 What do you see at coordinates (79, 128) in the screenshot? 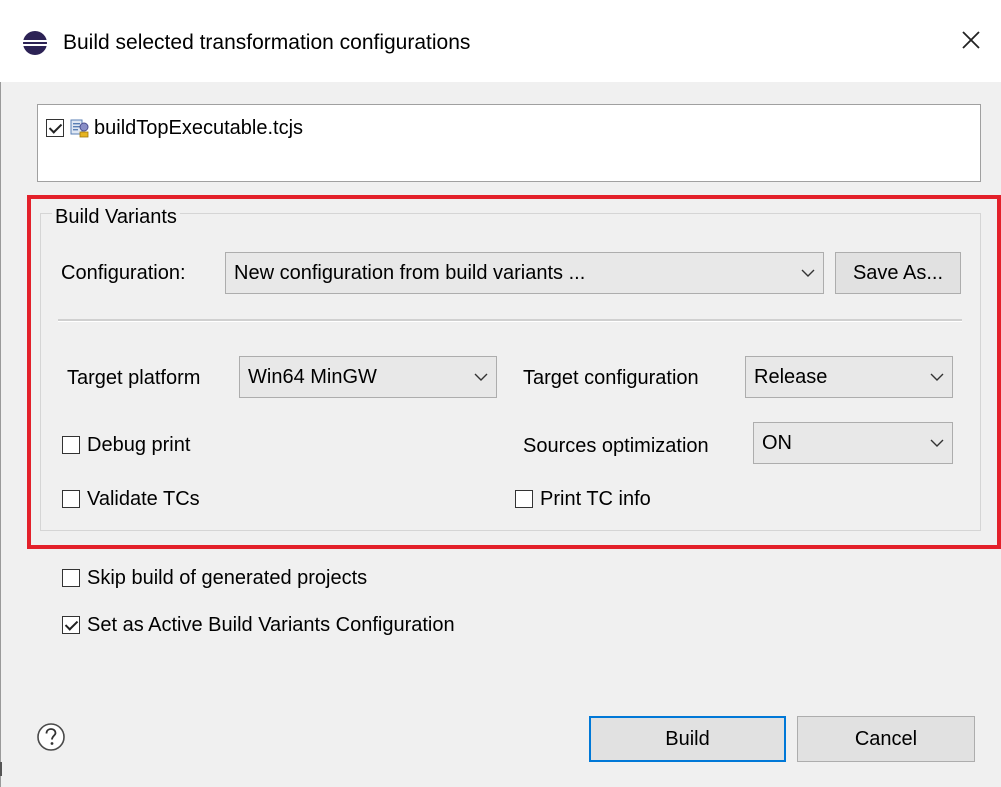
I see `transformation-config-file-icon` at bounding box center [79, 128].